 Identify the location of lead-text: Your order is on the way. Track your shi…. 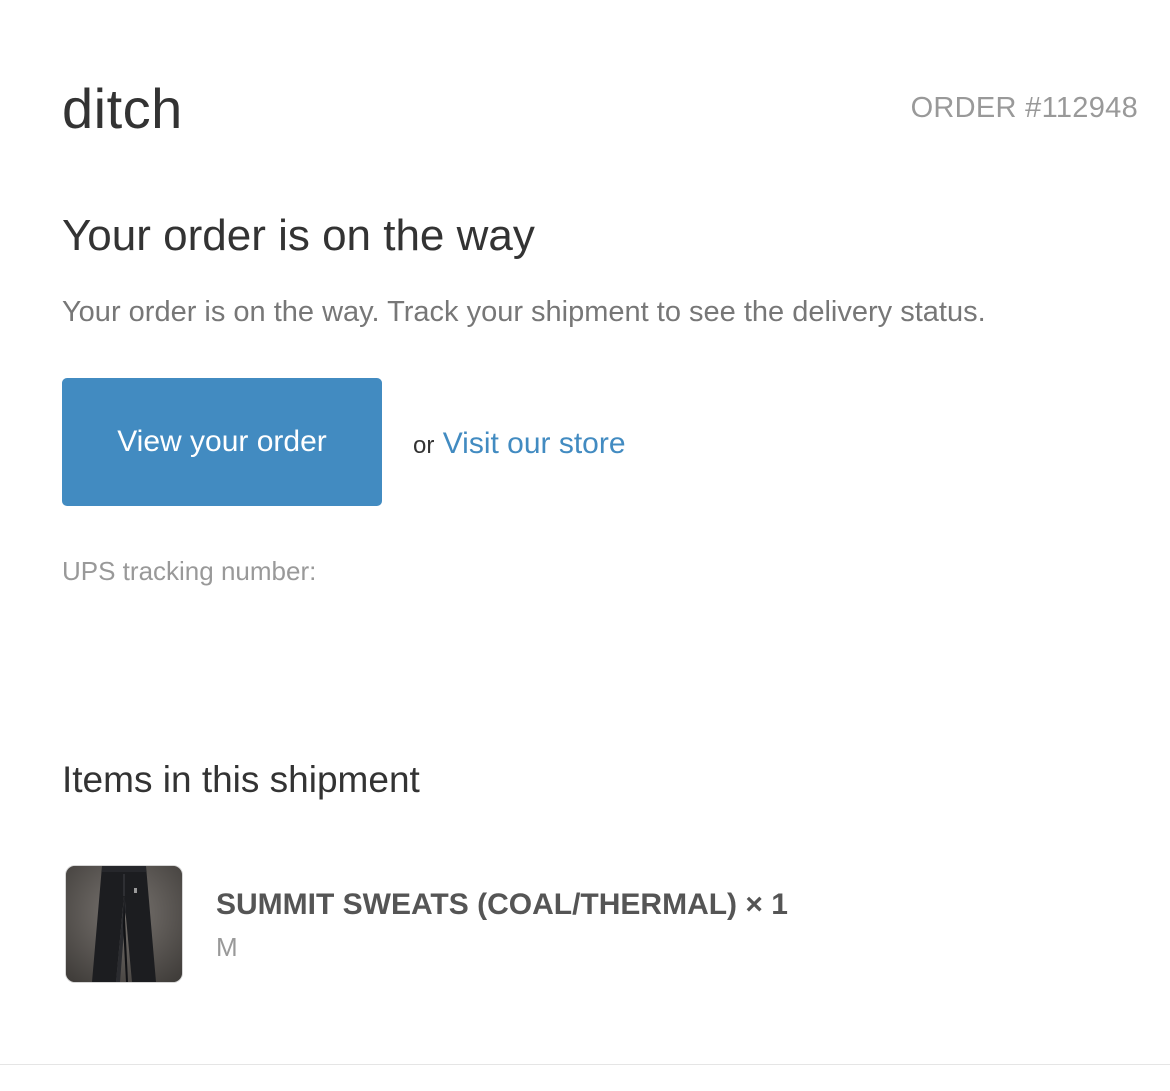
(524, 312).